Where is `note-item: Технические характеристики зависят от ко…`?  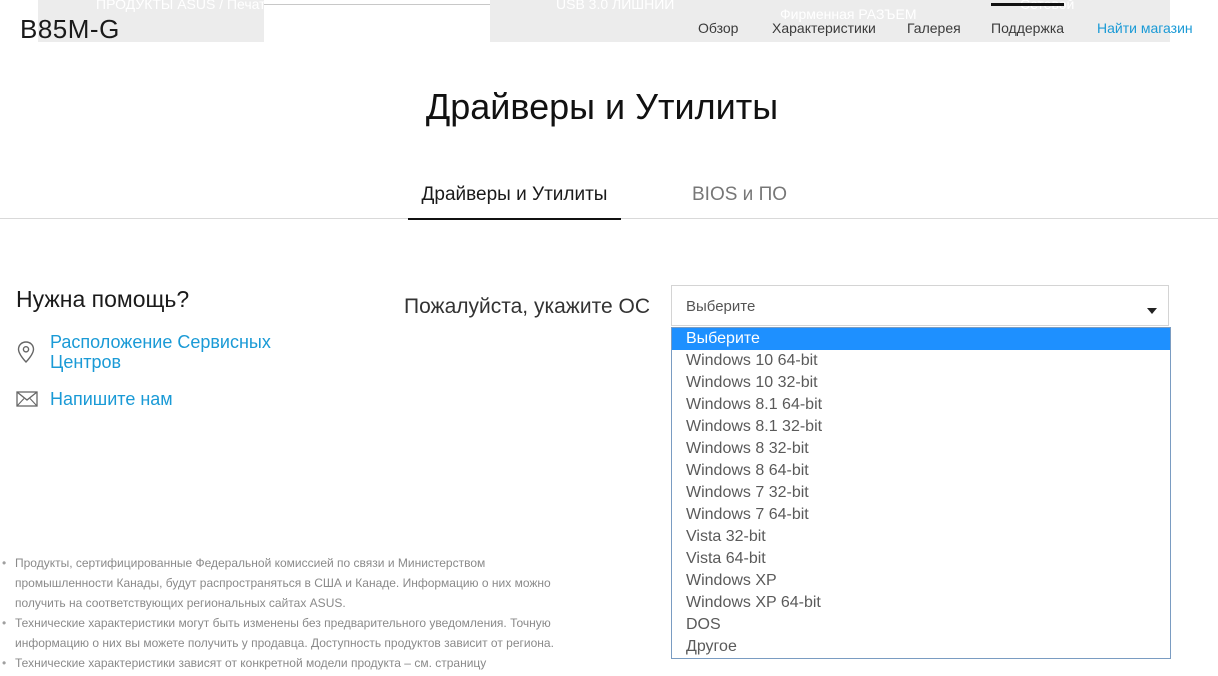
note-item: Технические характеристики зависят от ко… is located at coordinates (285, 663).